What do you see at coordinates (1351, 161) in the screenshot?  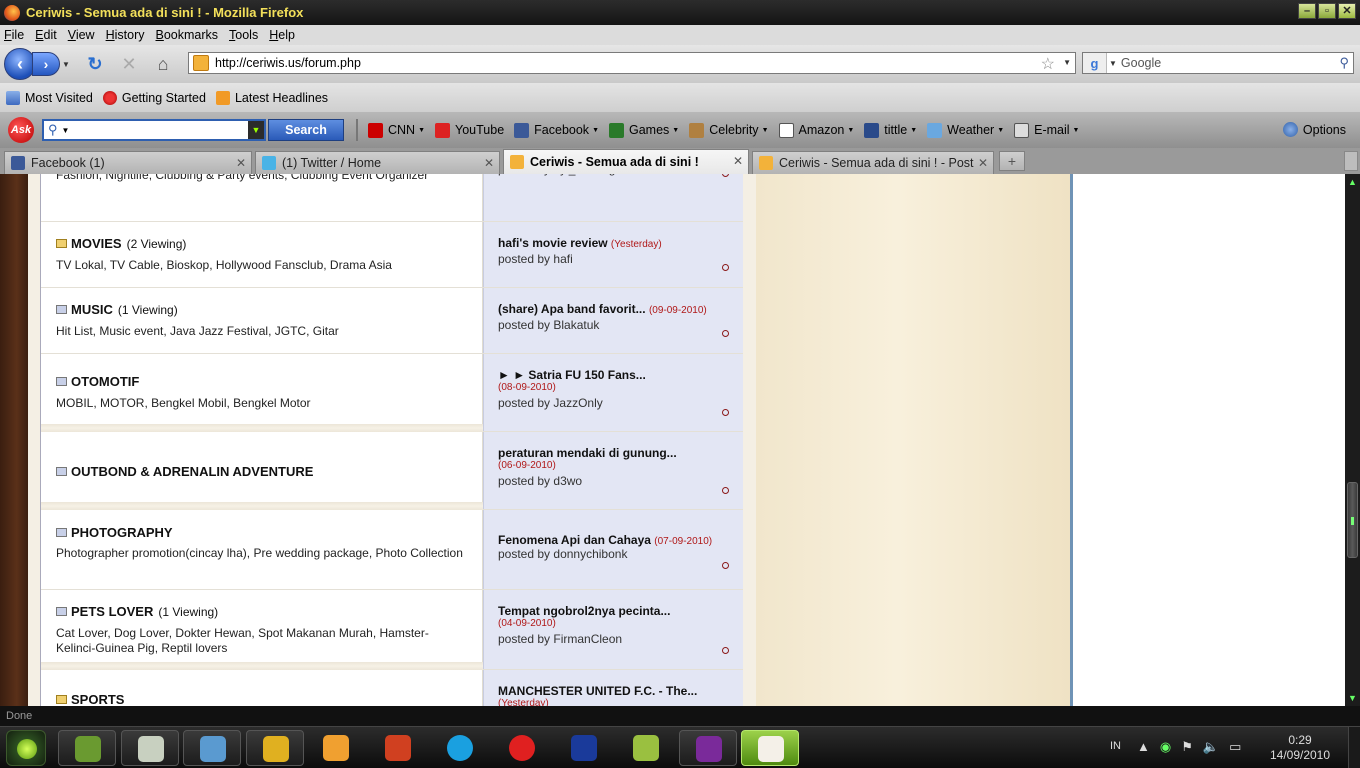 I see `tab-list-button` at bounding box center [1351, 161].